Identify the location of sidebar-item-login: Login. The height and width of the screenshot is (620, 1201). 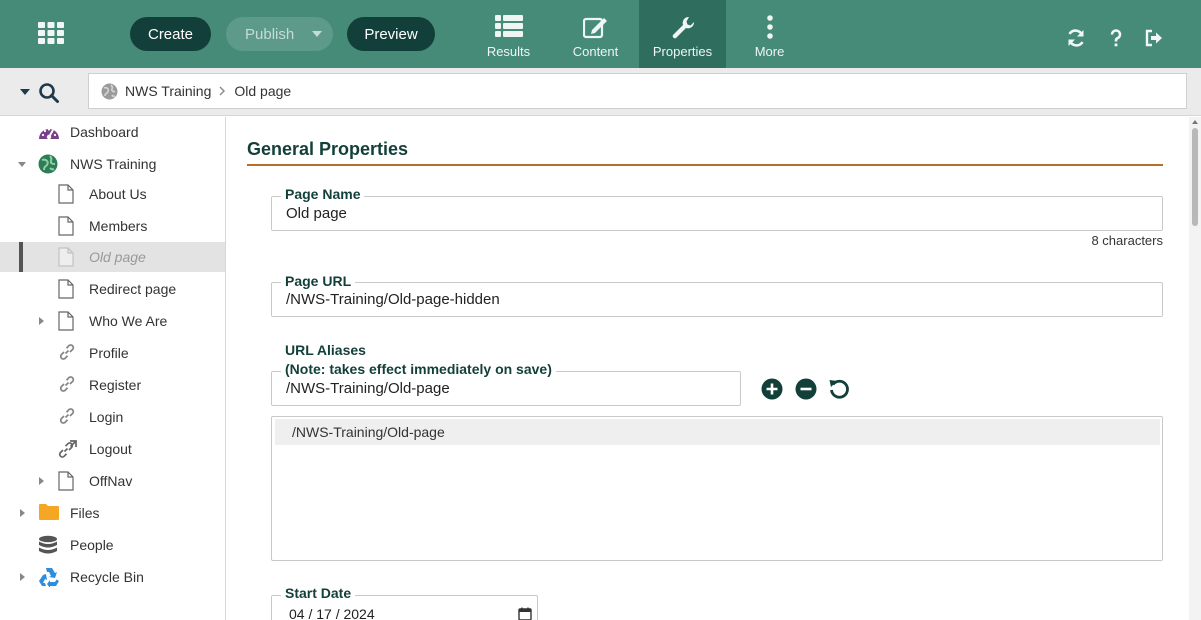
(112, 417).